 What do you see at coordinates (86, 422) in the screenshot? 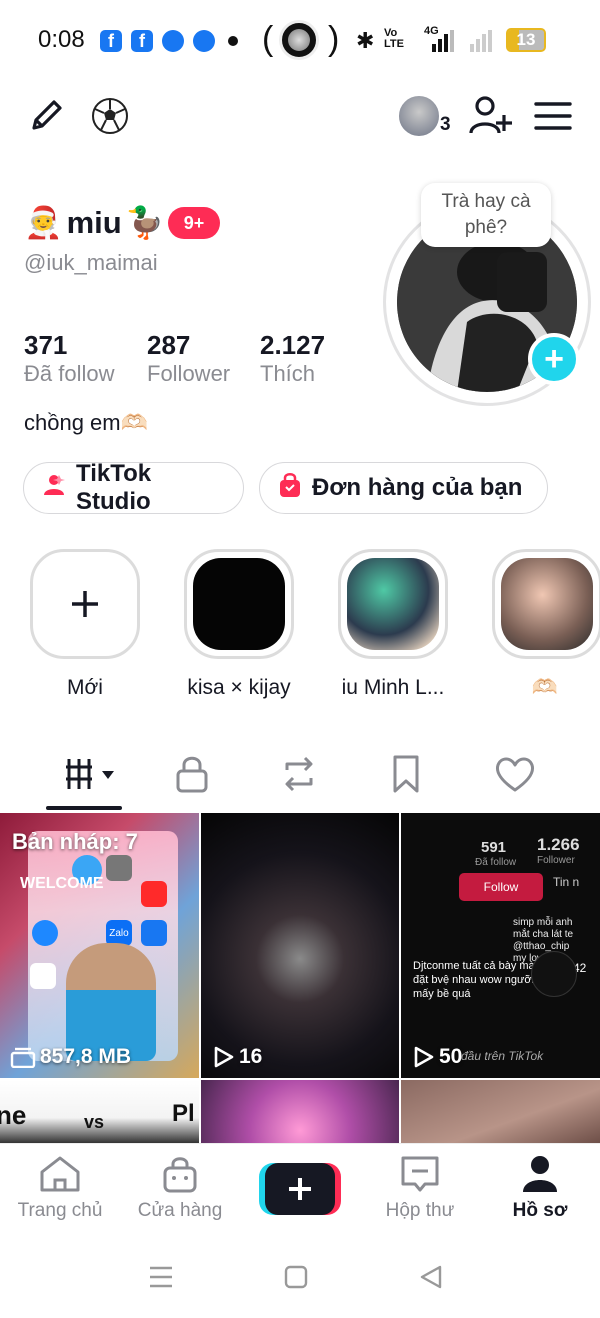
I see `bio-text: chồng em🫶🏻` at bounding box center [86, 422].